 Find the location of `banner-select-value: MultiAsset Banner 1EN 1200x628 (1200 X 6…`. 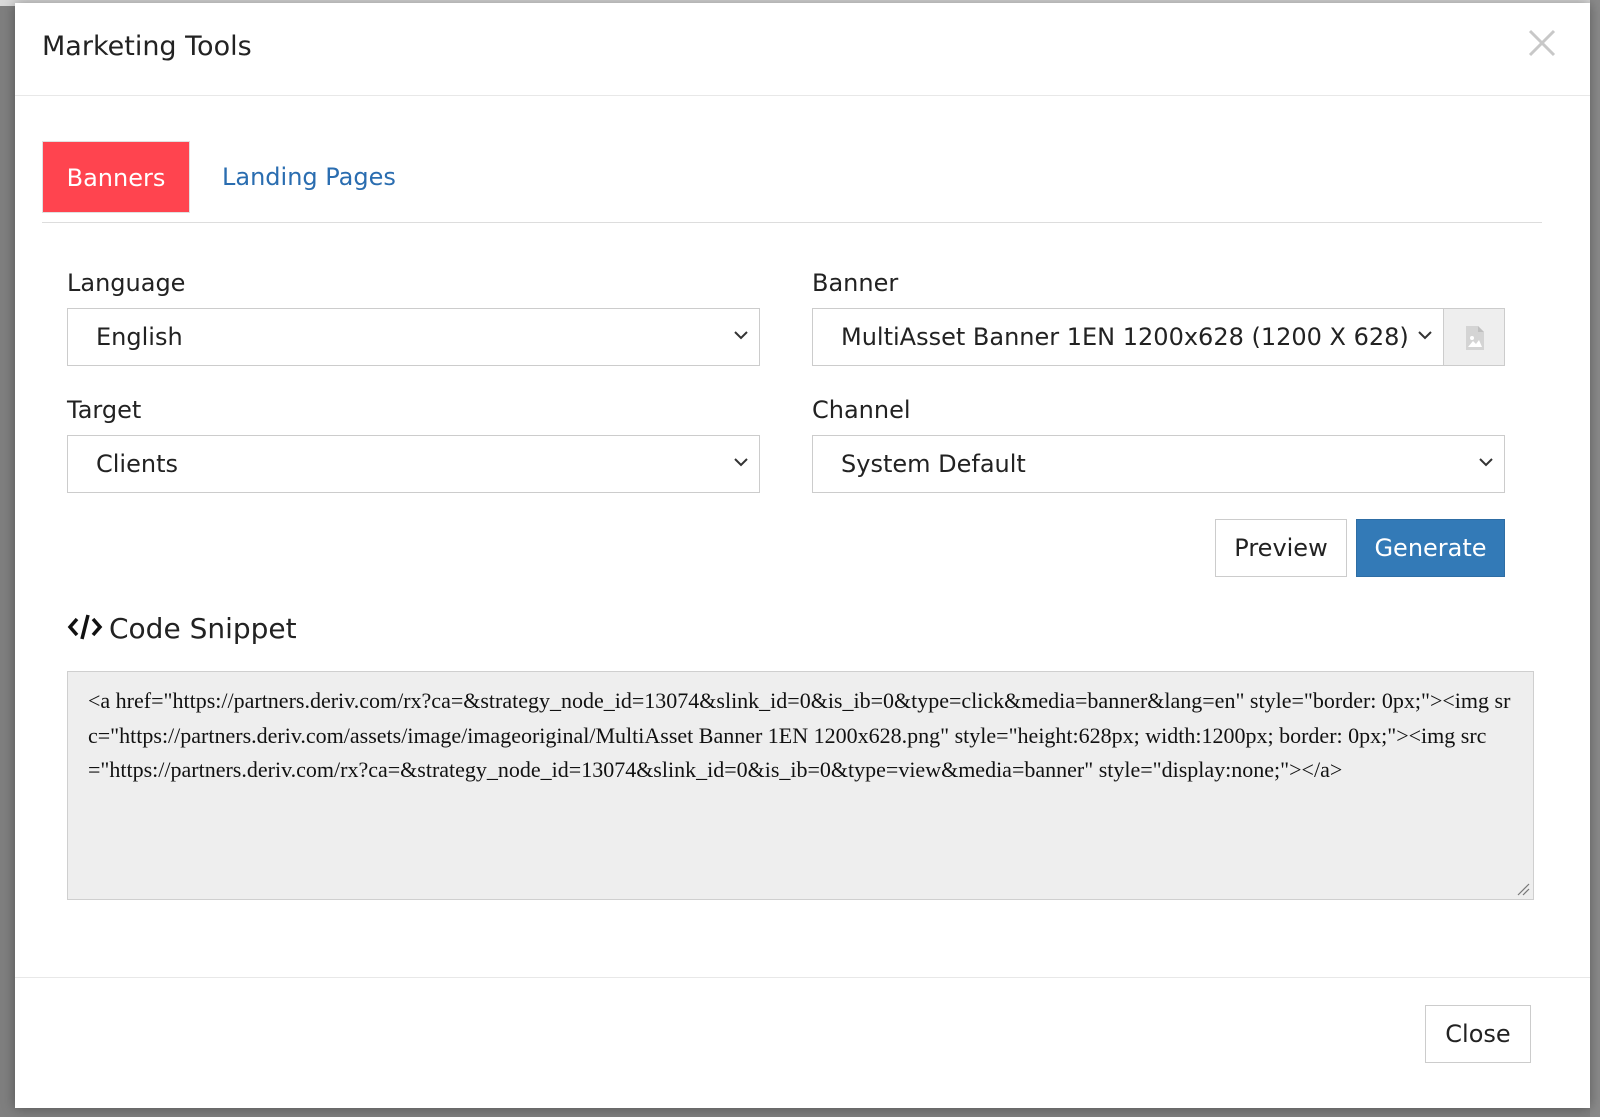

banner-select-value: MultiAsset Banner 1EN 1200x628 (1200 X 6… is located at coordinates (1125, 337).